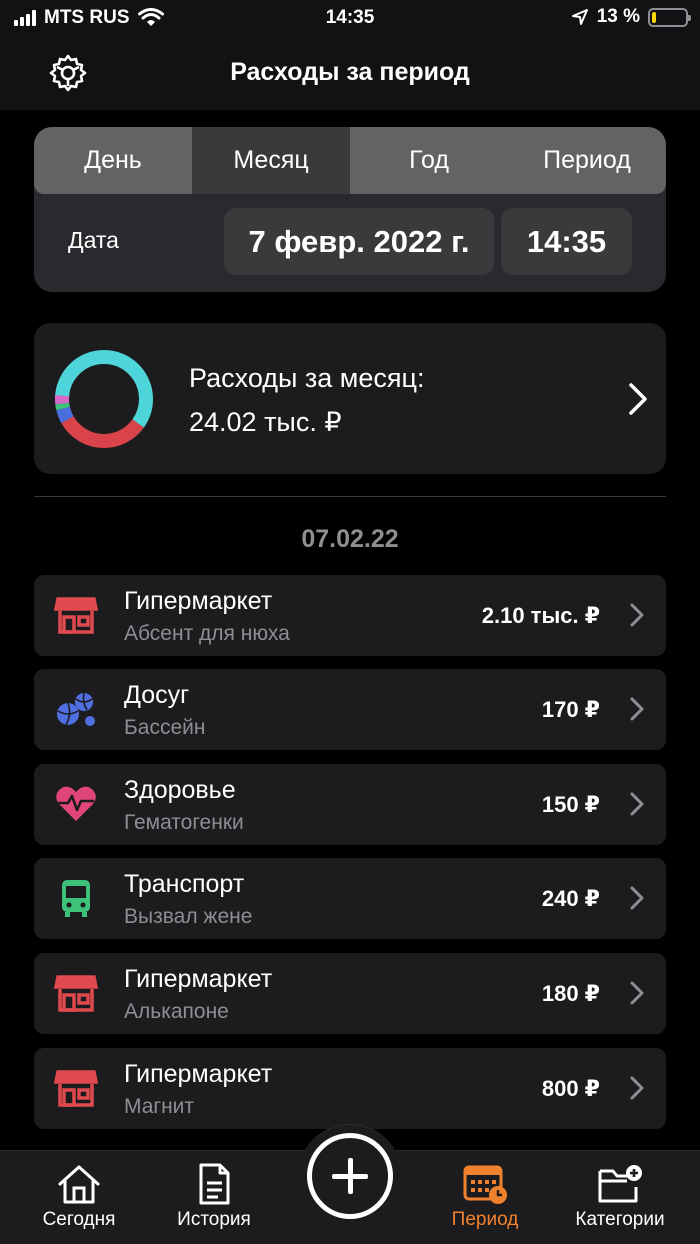 Image resolution: width=700 pixels, height=1244 pixels. What do you see at coordinates (350, 1176) in the screenshot?
I see `add-expense-button` at bounding box center [350, 1176].